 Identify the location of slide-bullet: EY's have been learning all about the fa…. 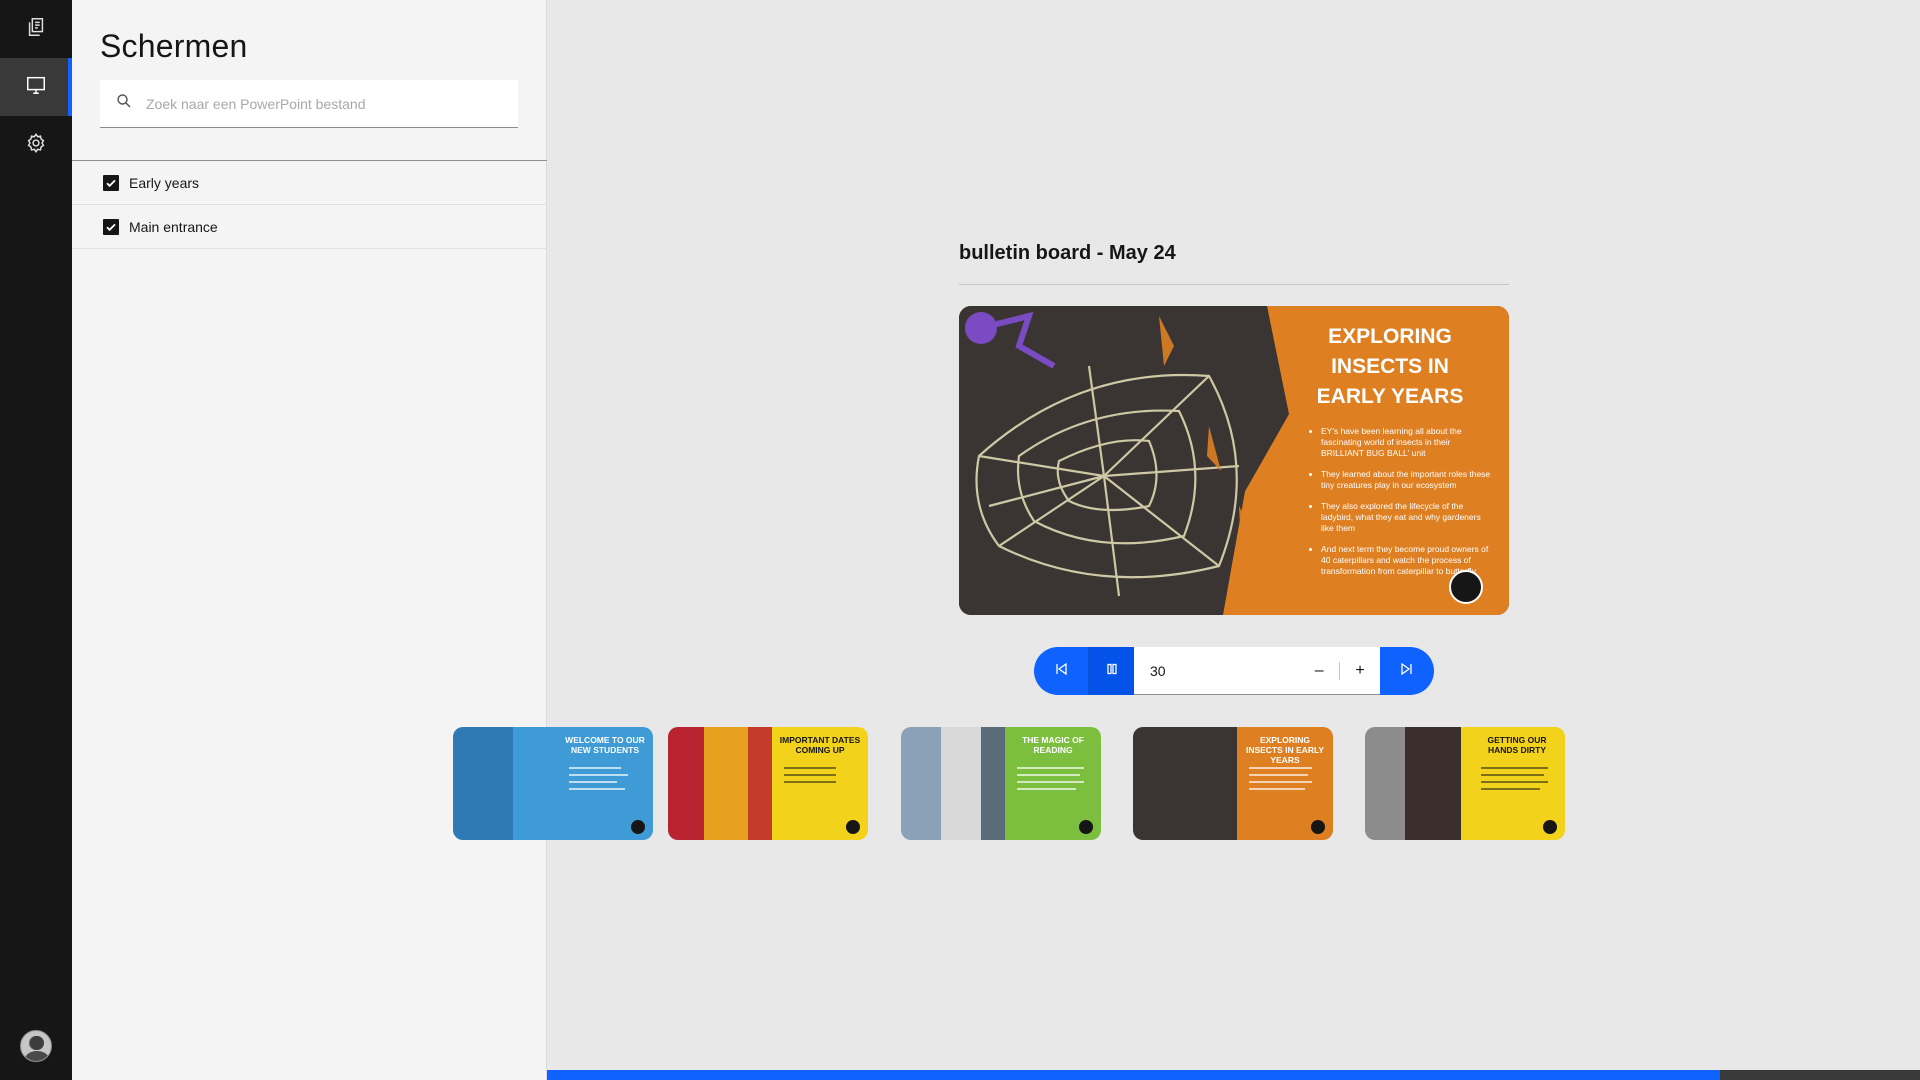
(1406, 442).